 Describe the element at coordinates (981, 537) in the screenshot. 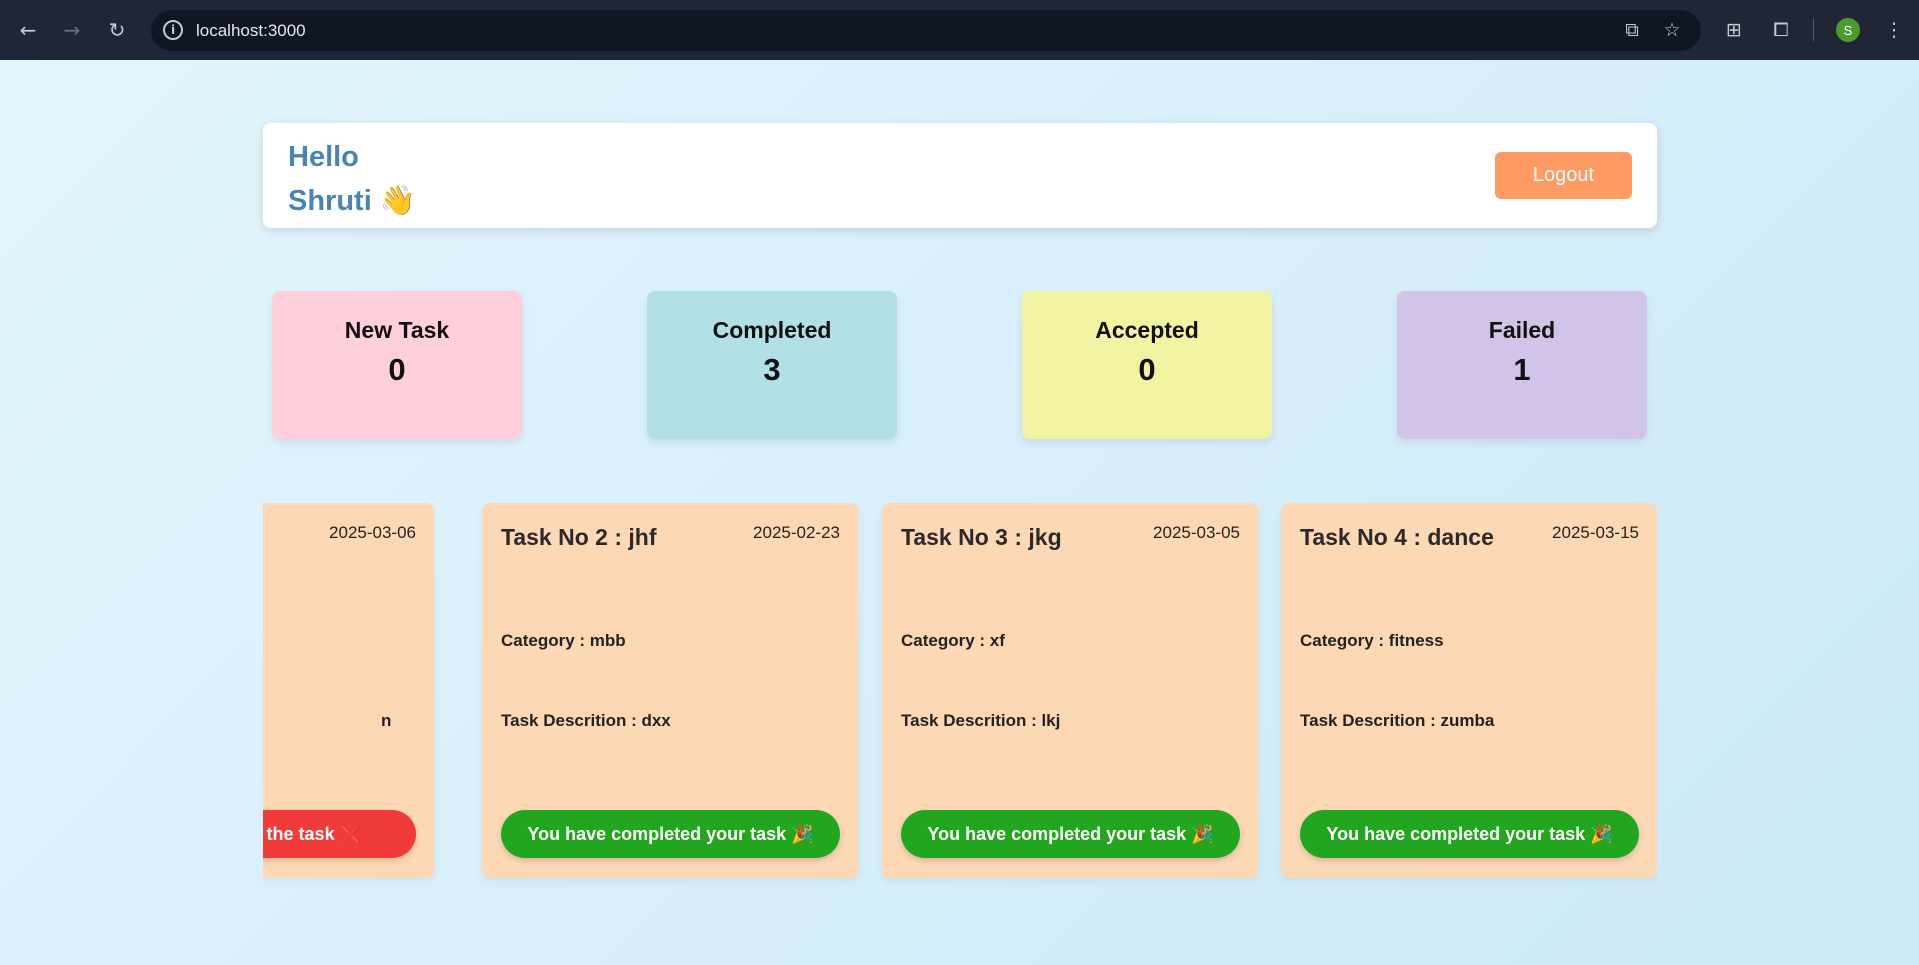

I see `task-title: Task No 3 : jkg` at that location.